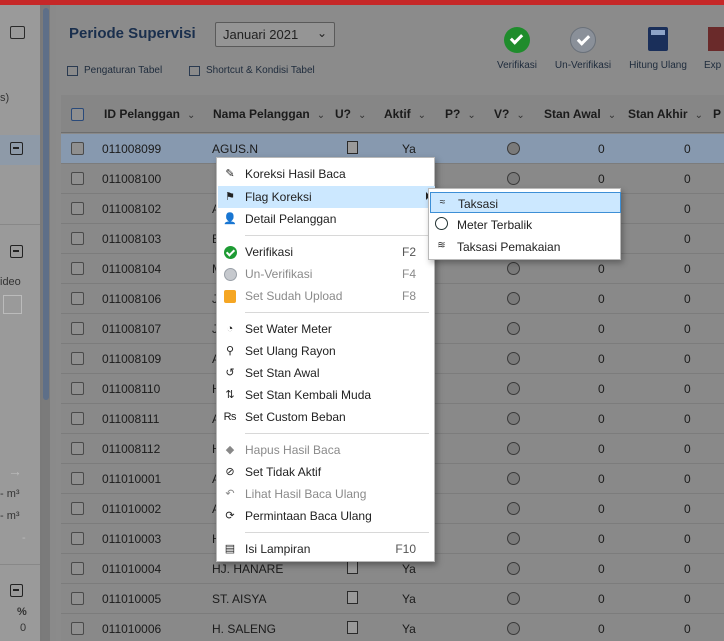 The image size is (724, 641). What do you see at coordinates (230, 449) in the screenshot?
I see `eraser-icon: ◆` at bounding box center [230, 449].